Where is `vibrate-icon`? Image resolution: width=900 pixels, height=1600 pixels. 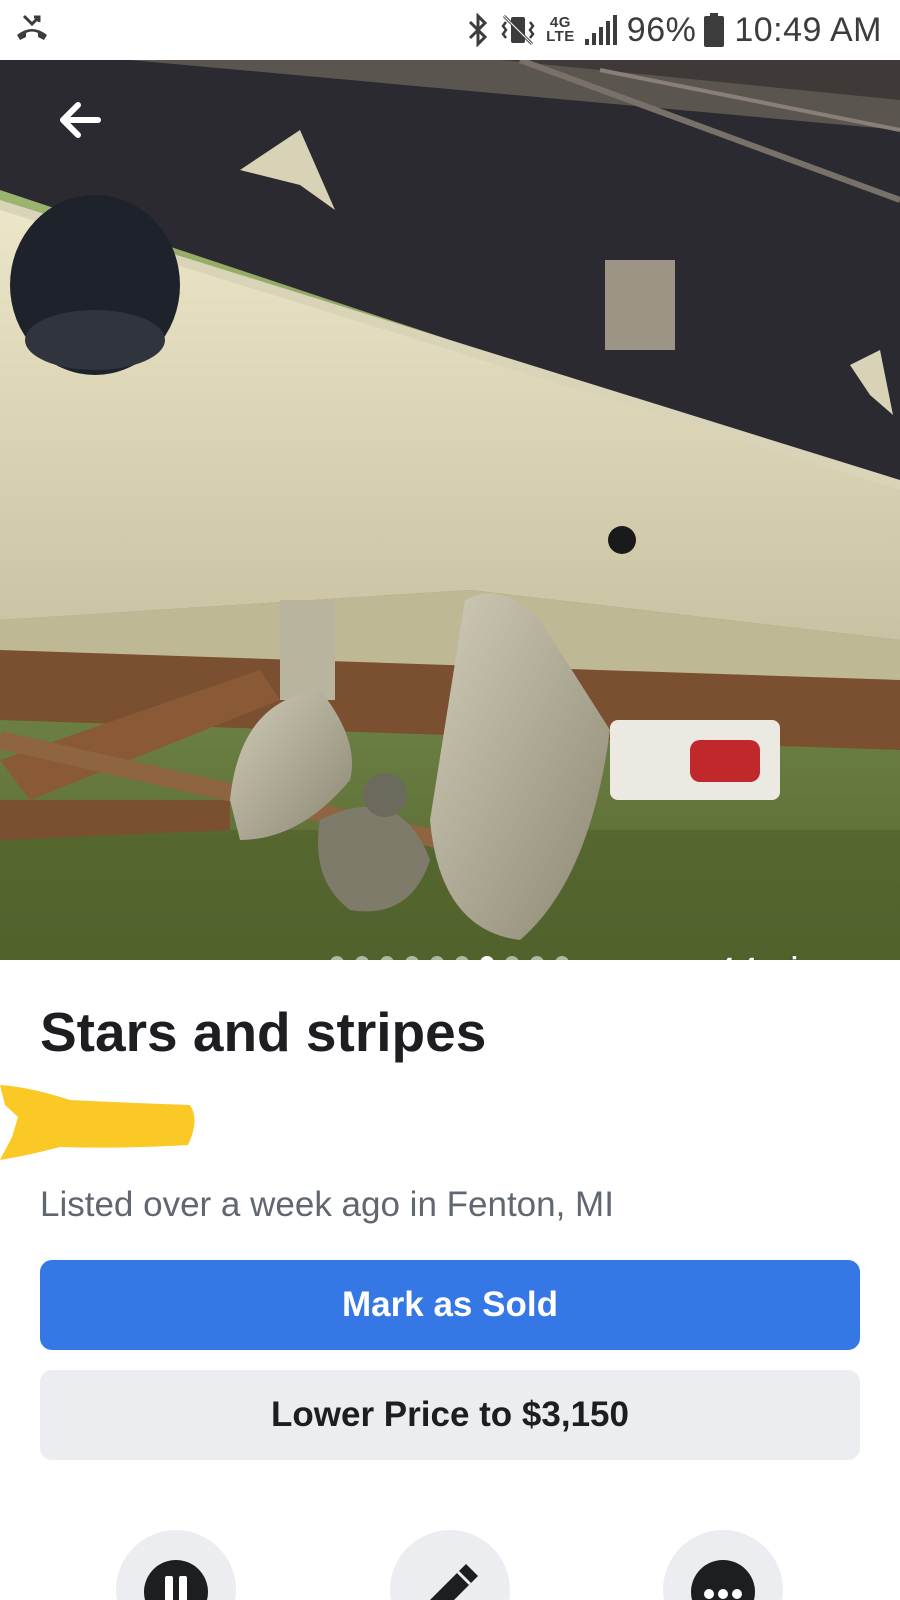
vibrate-icon is located at coordinates (518, 30).